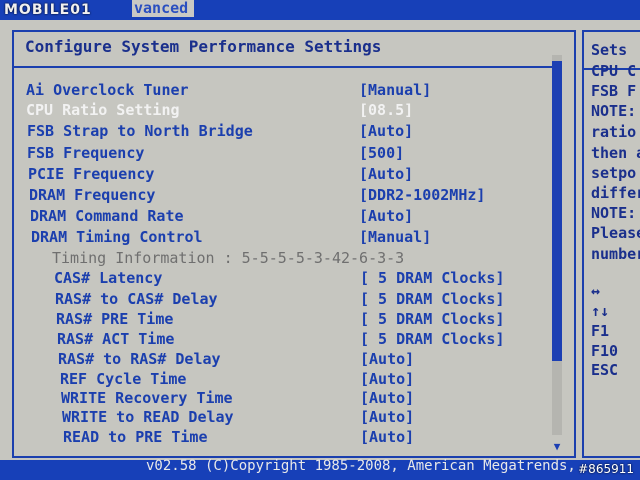 The width and height of the screenshot is (640, 480). Describe the element at coordinates (557, 211) in the screenshot. I see `scrollbar-thumb` at that location.